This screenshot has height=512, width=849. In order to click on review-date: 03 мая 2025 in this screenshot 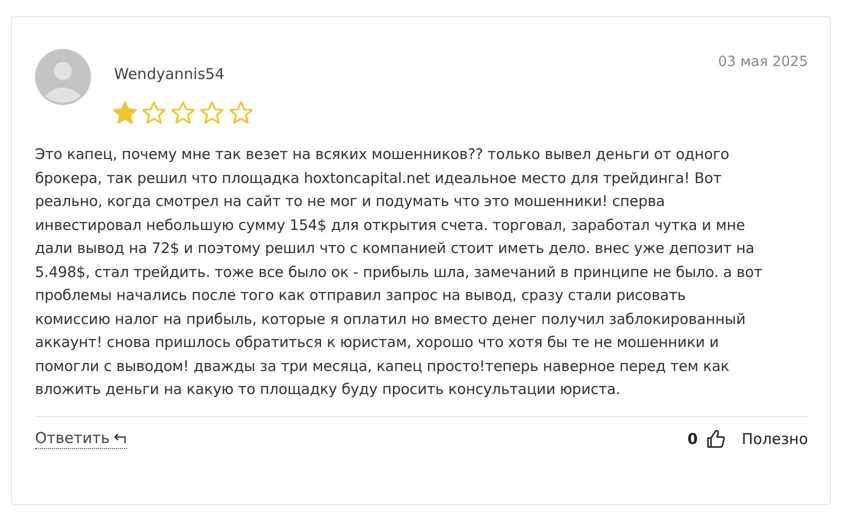, I will do `click(763, 62)`.